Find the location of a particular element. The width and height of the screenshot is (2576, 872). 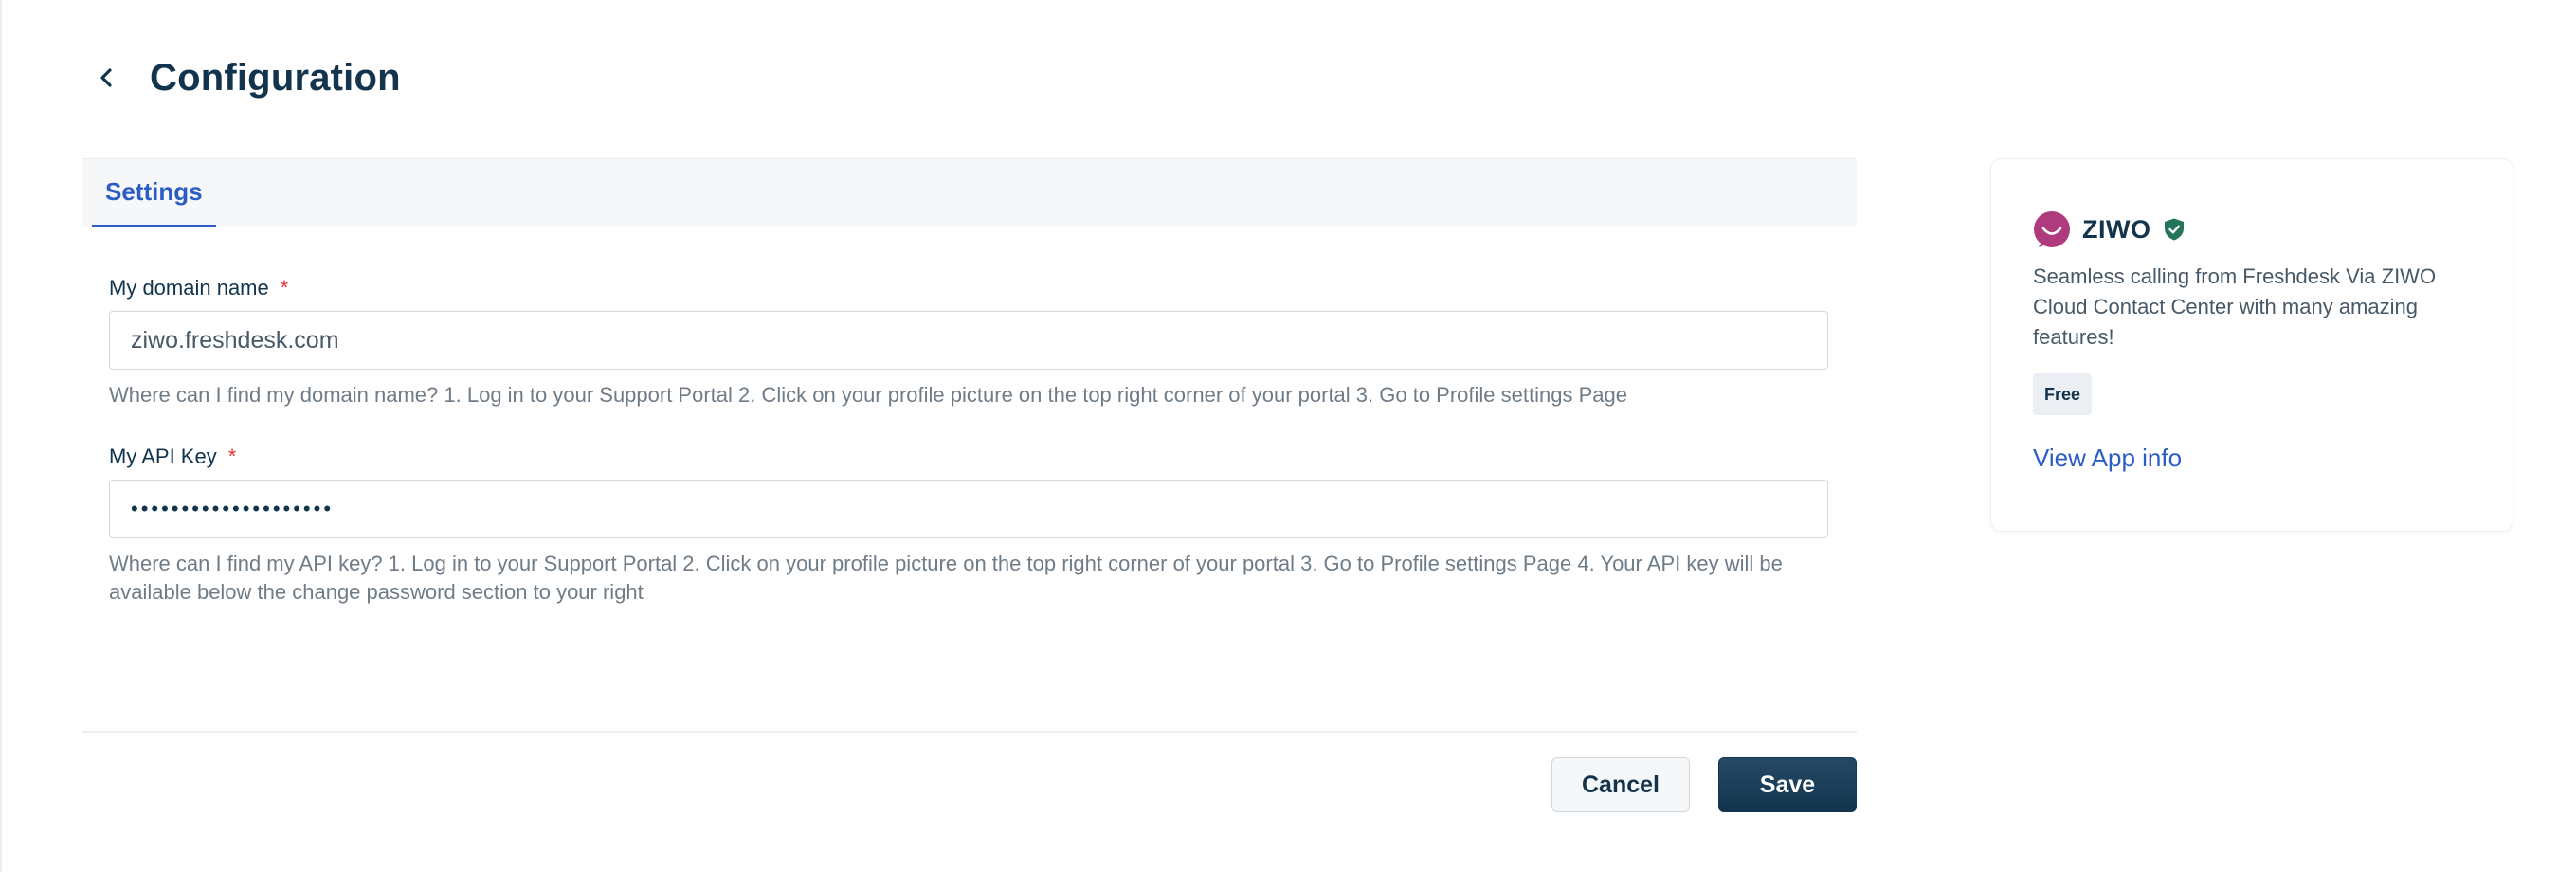

save-button: Save is located at coordinates (1787, 784).